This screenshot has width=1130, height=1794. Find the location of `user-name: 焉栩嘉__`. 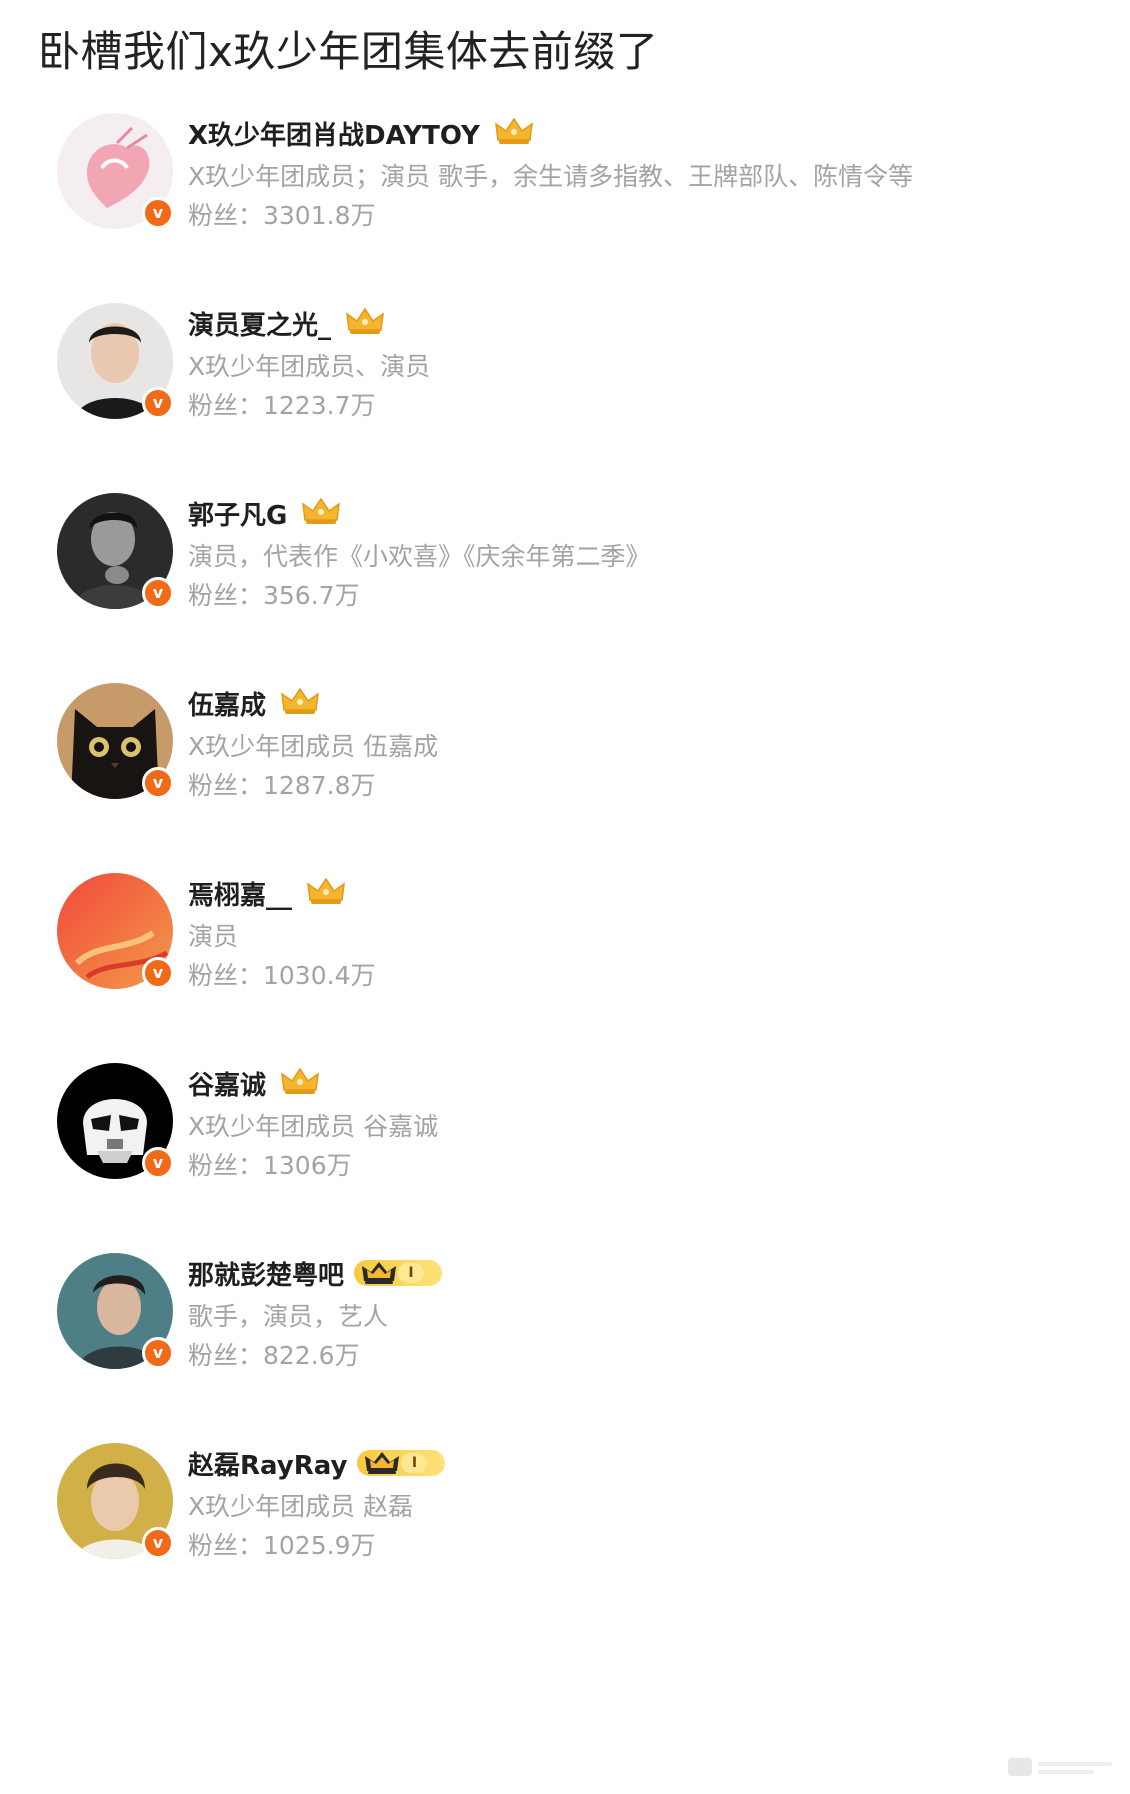

user-name: 焉栩嘉__ is located at coordinates (240, 893).